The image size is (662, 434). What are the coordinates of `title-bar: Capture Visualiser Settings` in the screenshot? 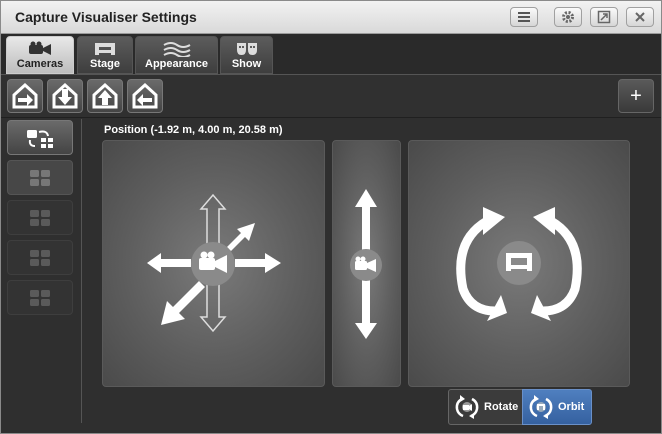 It's located at (331, 17).